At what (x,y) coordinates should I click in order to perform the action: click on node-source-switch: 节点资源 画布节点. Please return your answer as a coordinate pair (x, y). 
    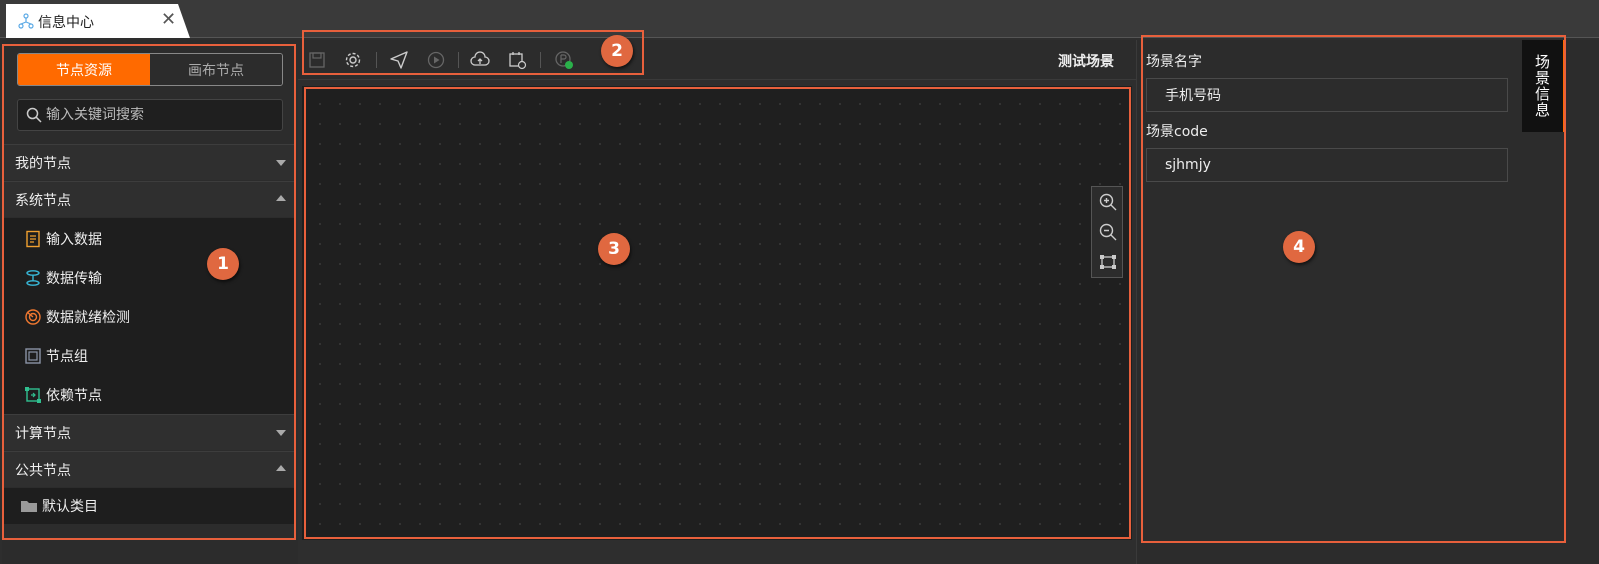
    Looking at the image, I should click on (150, 69).